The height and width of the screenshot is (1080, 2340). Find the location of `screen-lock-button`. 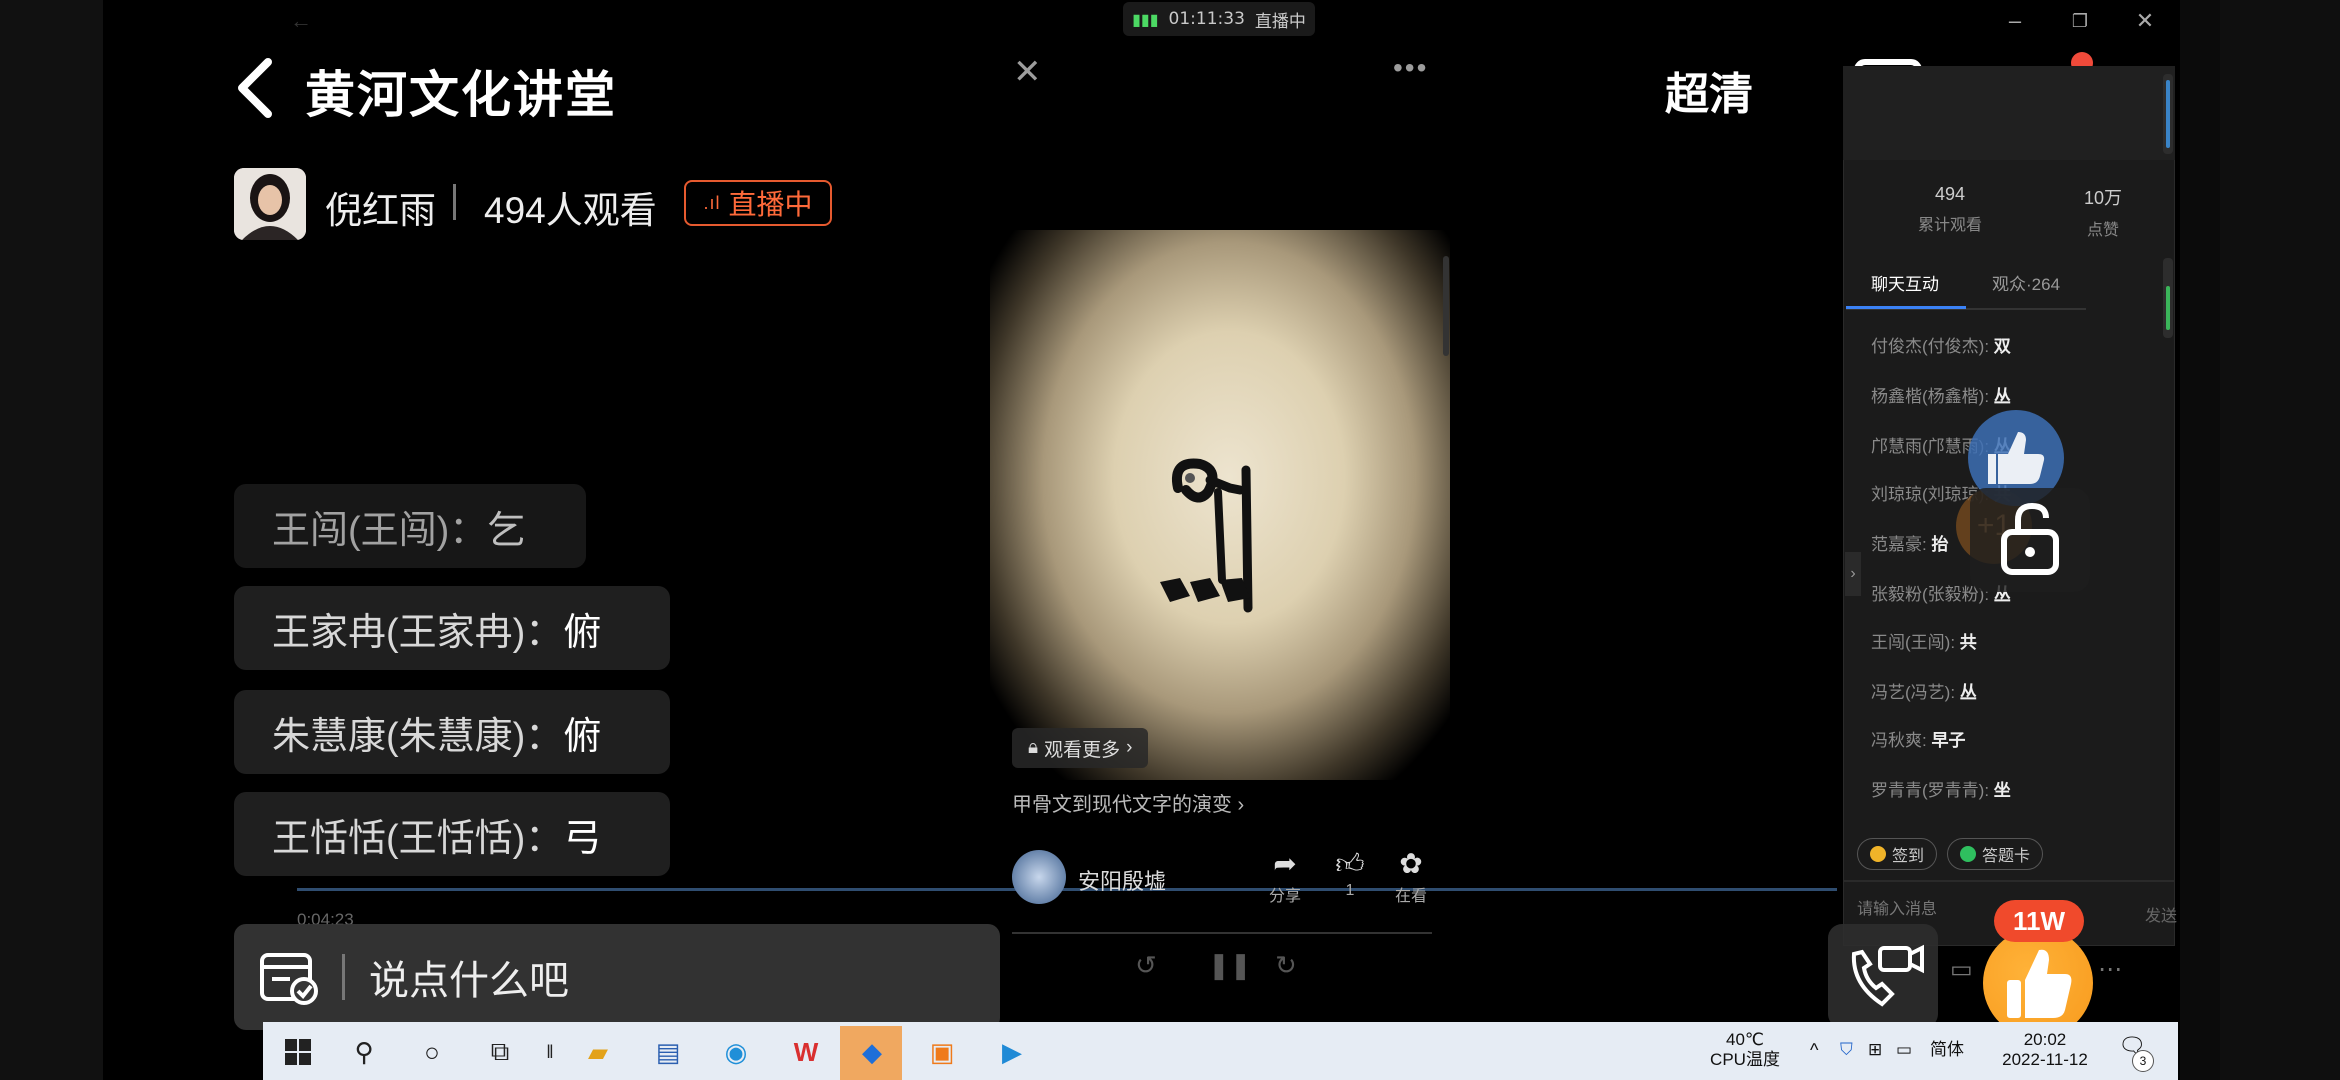

screen-lock-button is located at coordinates (2030, 540).